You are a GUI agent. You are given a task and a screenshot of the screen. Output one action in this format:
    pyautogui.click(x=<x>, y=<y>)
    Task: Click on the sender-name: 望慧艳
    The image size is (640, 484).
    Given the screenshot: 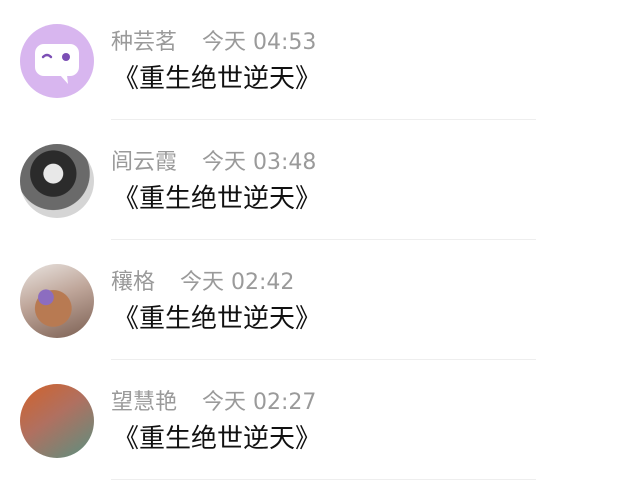 What is the action you would take?
    pyautogui.click(x=144, y=402)
    